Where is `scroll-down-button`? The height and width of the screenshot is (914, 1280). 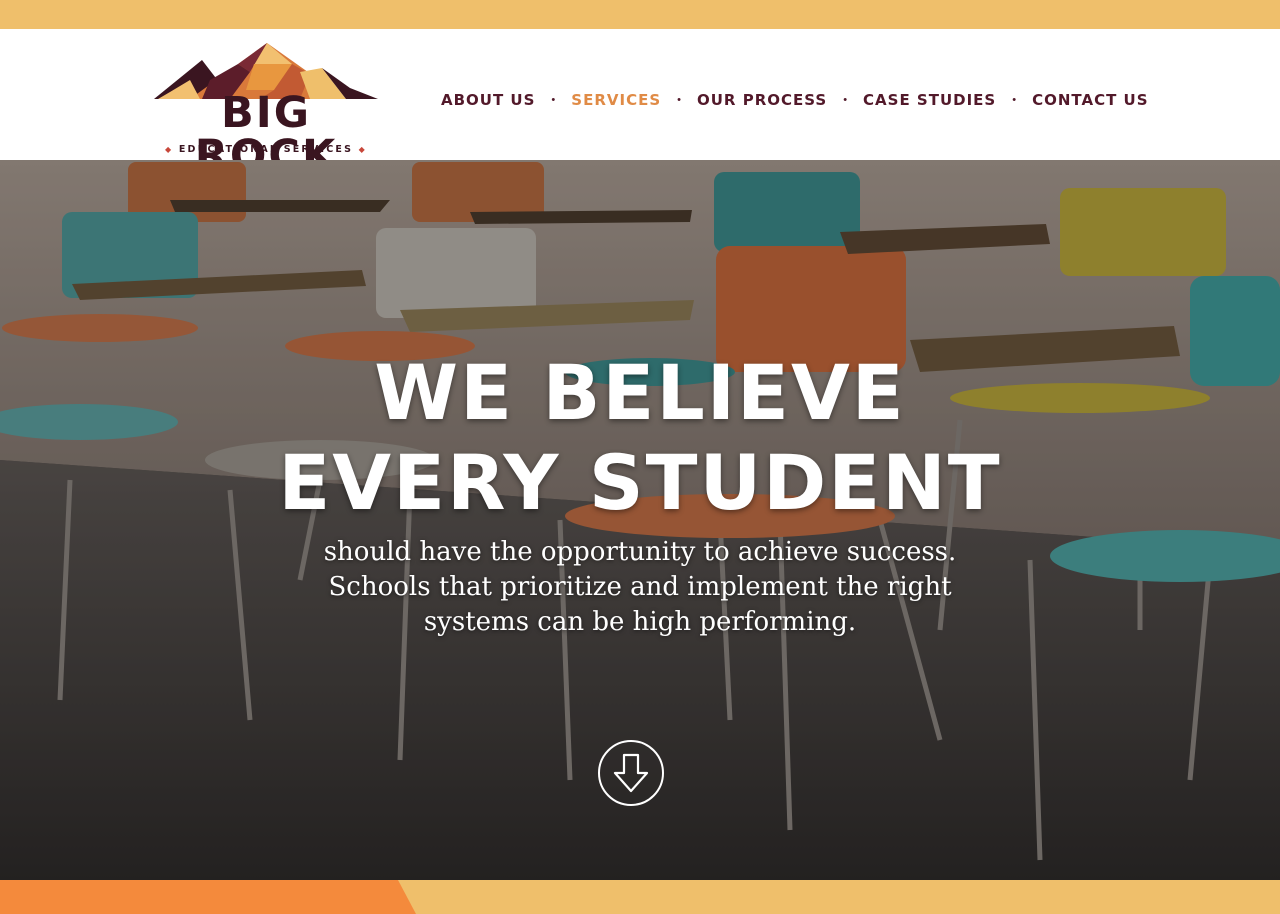
scroll-down-button is located at coordinates (631, 773).